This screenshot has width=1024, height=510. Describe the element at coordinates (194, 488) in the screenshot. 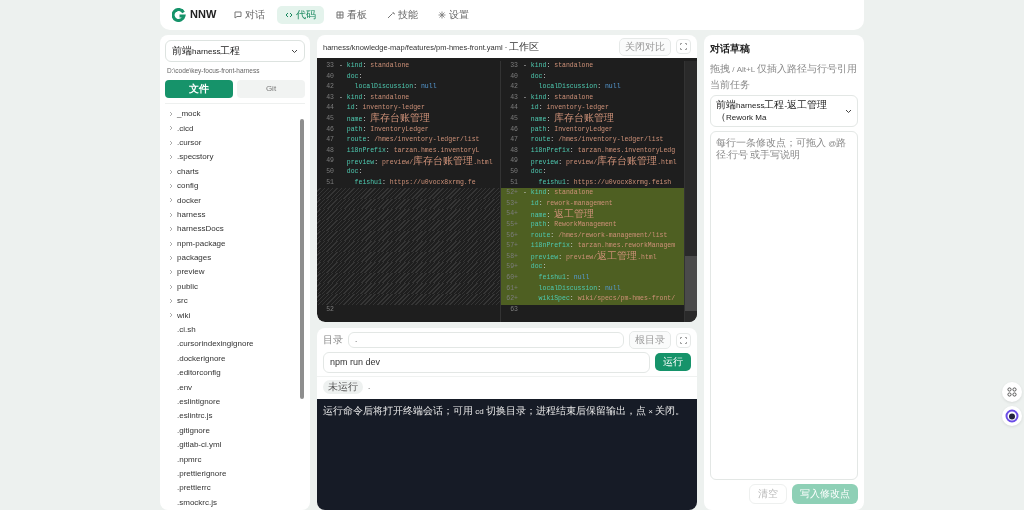

I see `file-name: .prettierrc` at that location.